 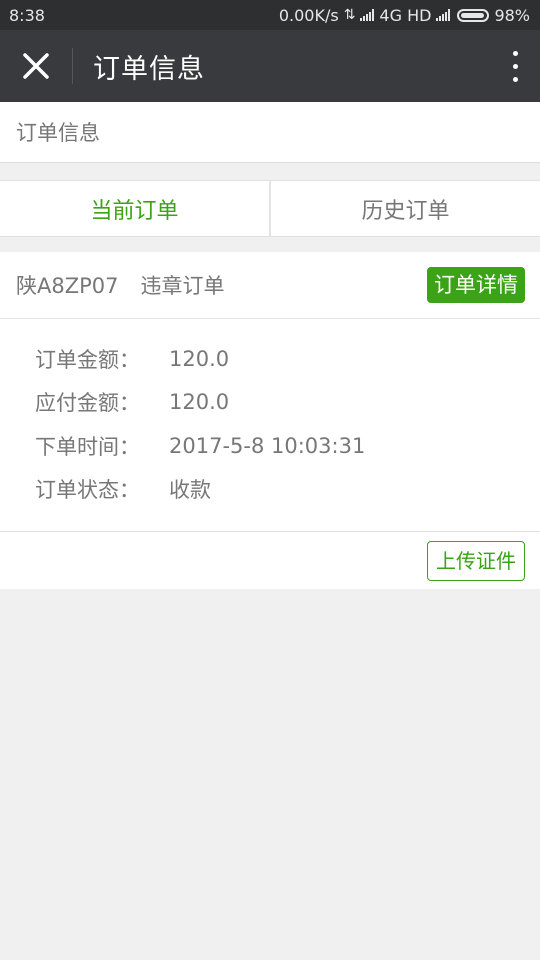 I want to click on order-card-footer: 上传证件, so click(x=270, y=560).